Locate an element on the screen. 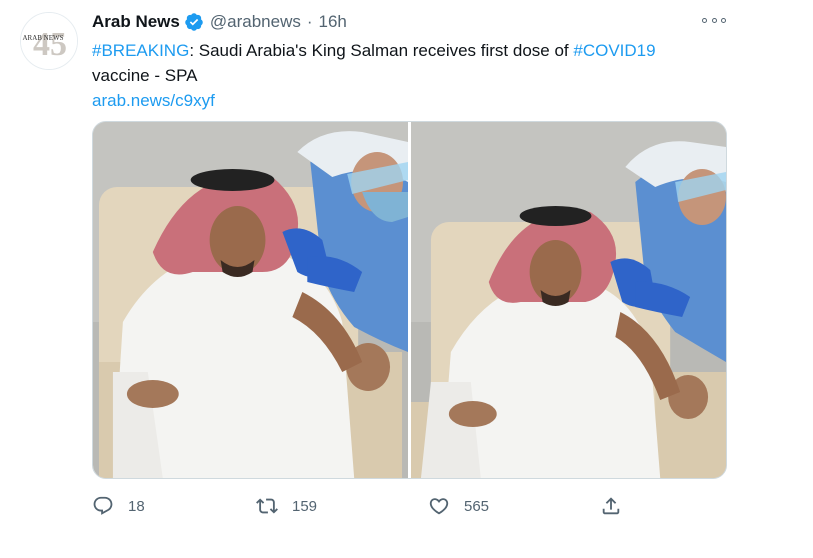  svg-text: 45 is located at coordinates (50, 44).